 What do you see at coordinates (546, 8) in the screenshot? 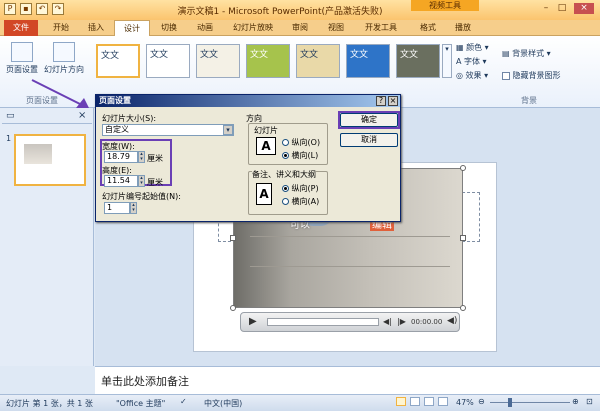
I see `minimize-icon: –` at bounding box center [546, 8].